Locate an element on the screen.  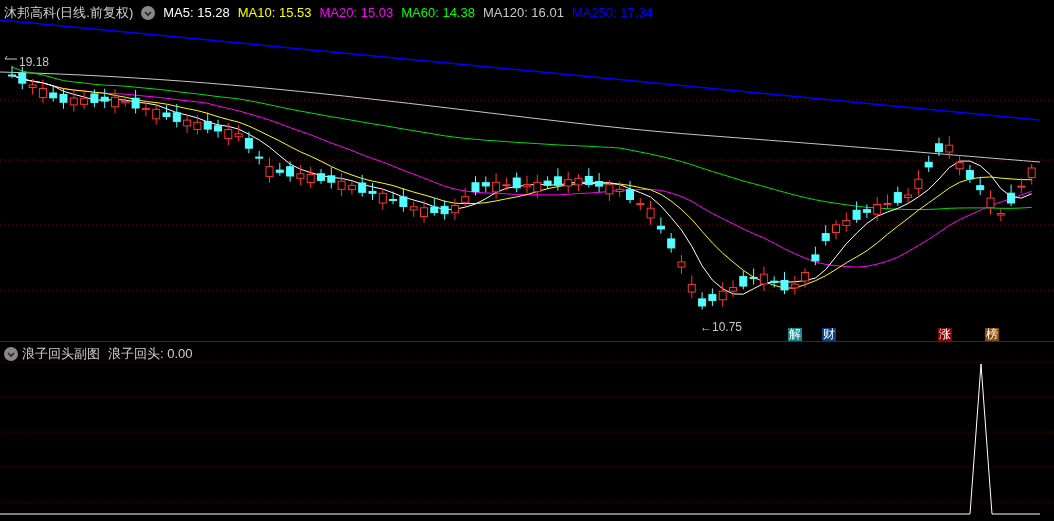
moving-average-value: MA250: 17.34 is located at coordinates (612, 13).